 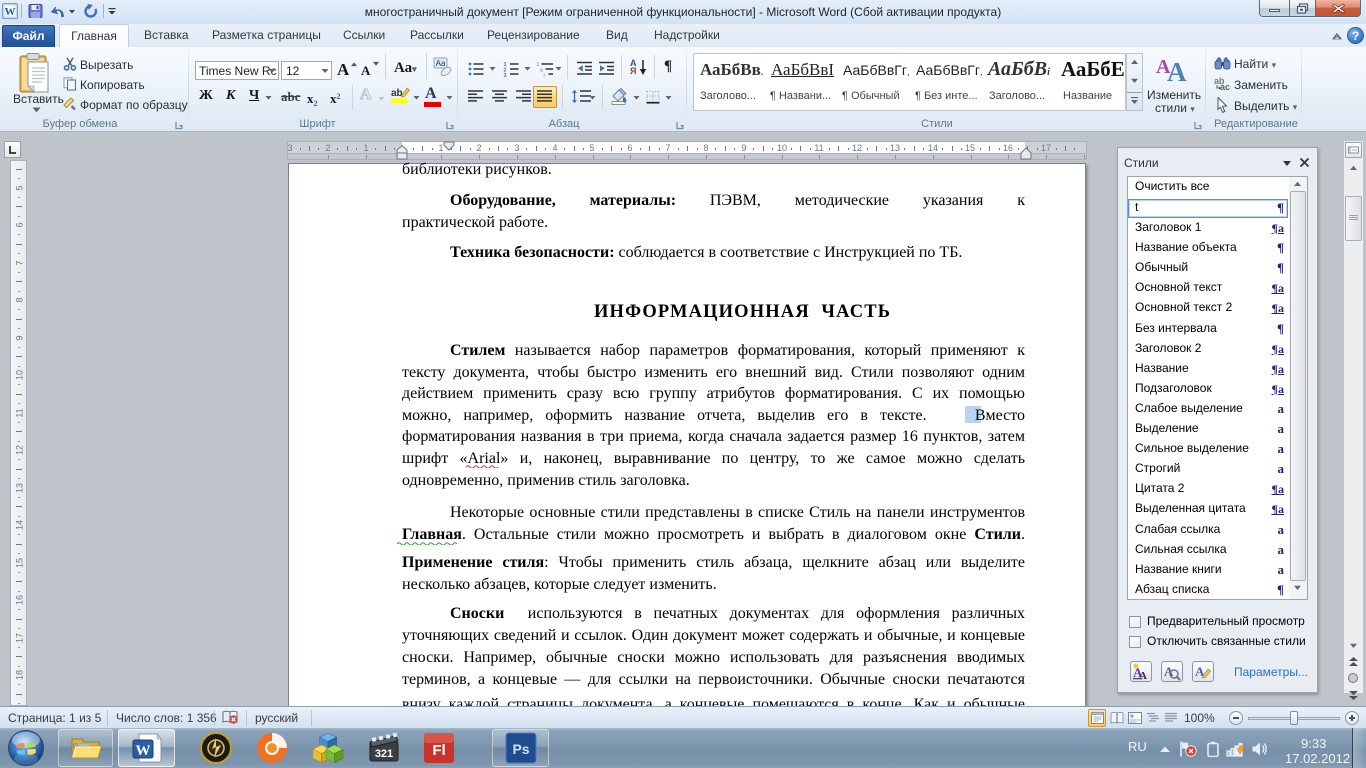 I want to click on svg-text: 321, so click(x=384, y=754).